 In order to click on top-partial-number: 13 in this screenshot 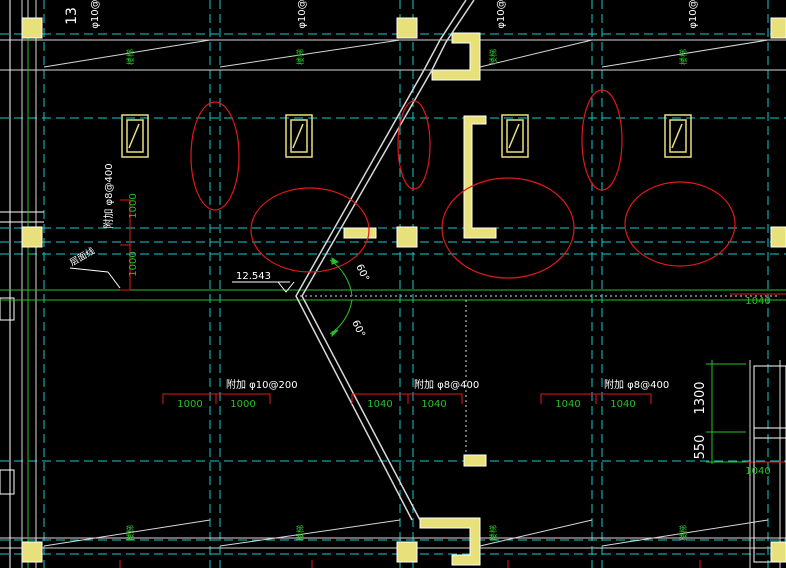, I will do `click(72, 16)`.